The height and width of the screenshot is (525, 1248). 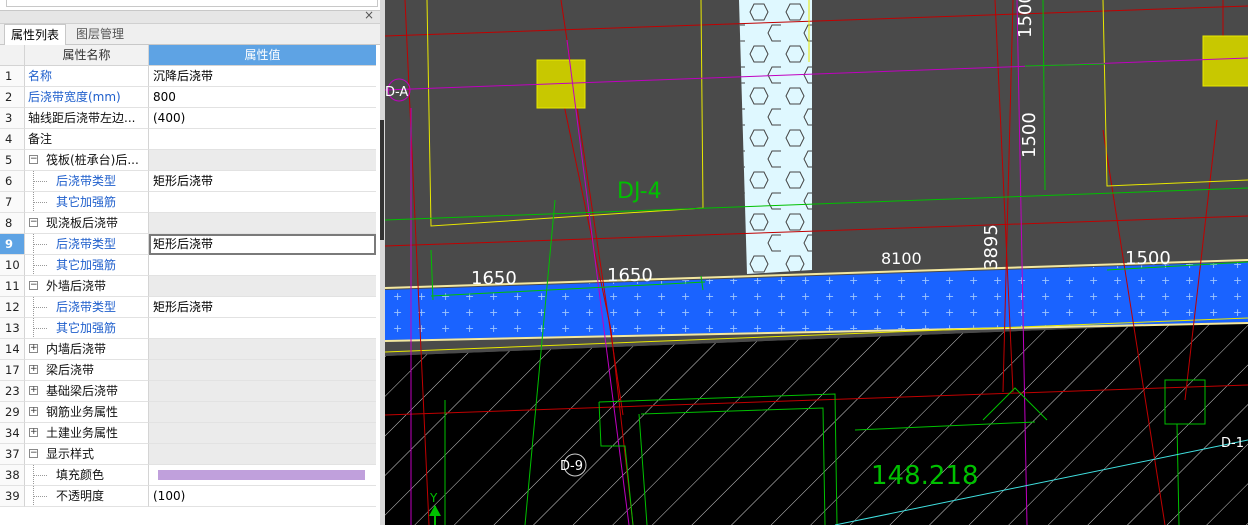 What do you see at coordinates (262, 76) in the screenshot?
I see `property-value-cell: 沉降后浇带` at bounding box center [262, 76].